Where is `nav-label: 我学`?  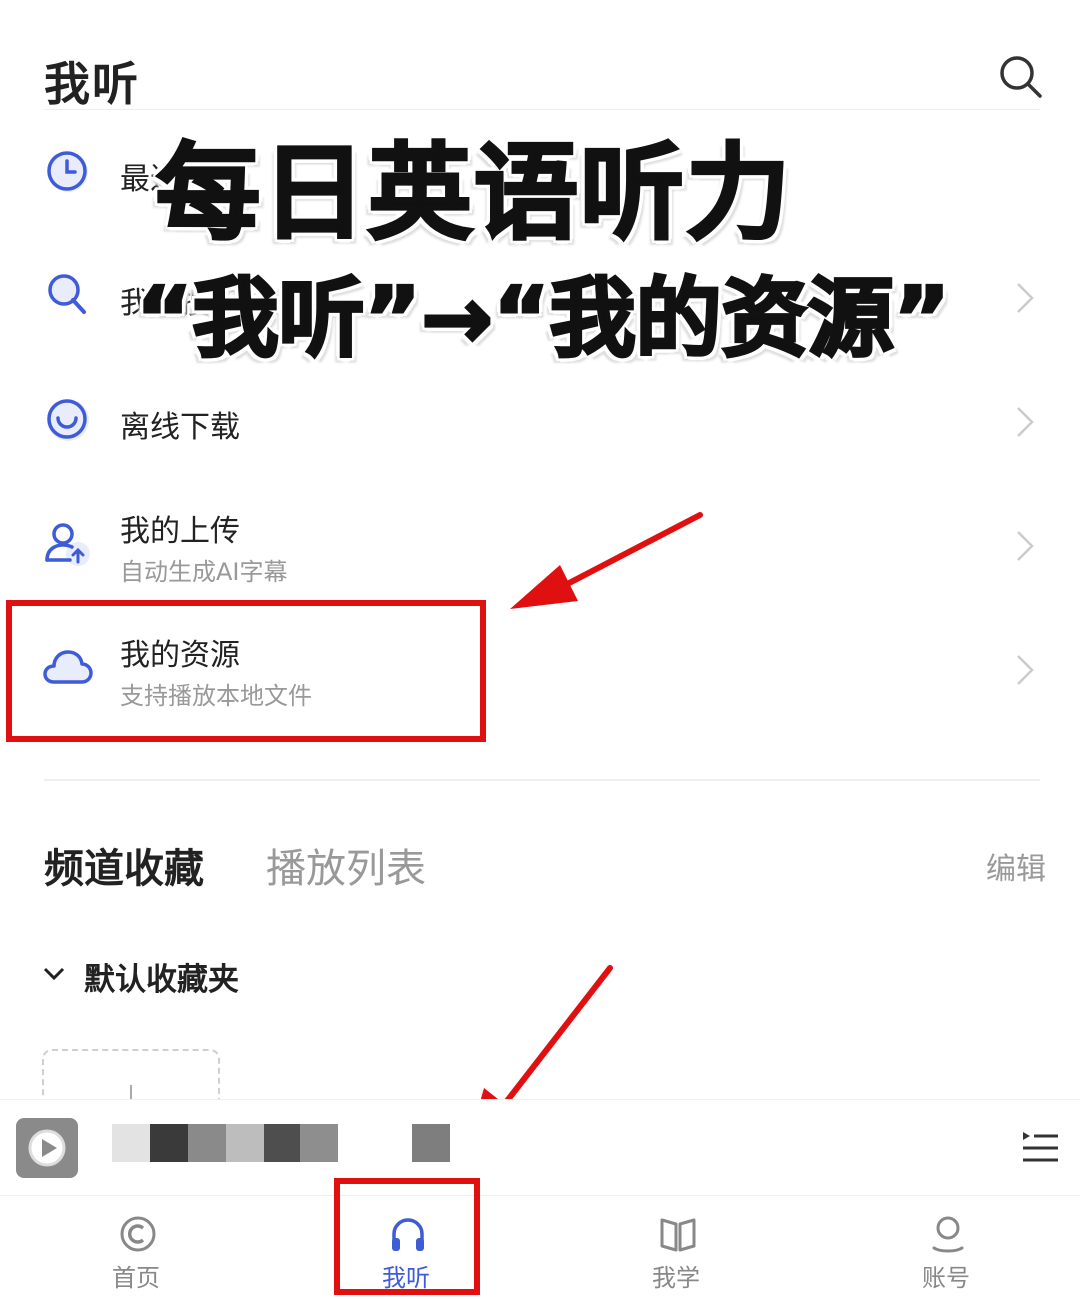 nav-label: 我学 is located at coordinates (676, 1278).